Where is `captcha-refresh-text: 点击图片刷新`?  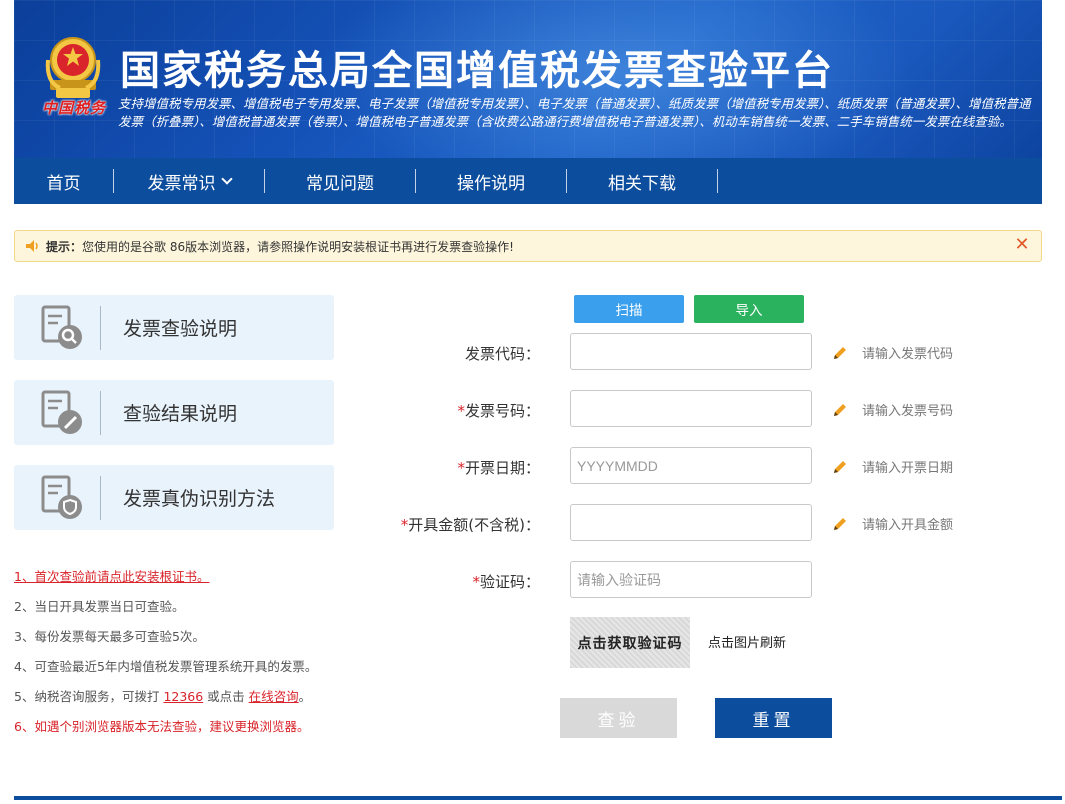
captcha-refresh-text: 点击图片刷新 is located at coordinates (747, 643).